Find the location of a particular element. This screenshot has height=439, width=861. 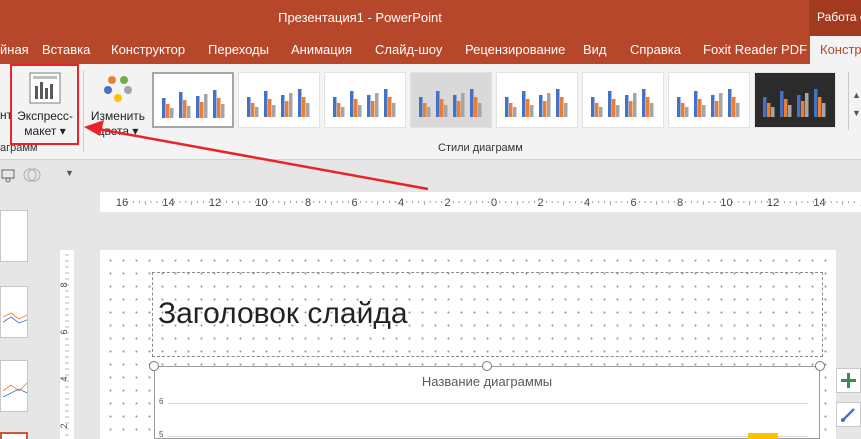

quick-access-toolbar: ▼ is located at coordinates (430, 175).